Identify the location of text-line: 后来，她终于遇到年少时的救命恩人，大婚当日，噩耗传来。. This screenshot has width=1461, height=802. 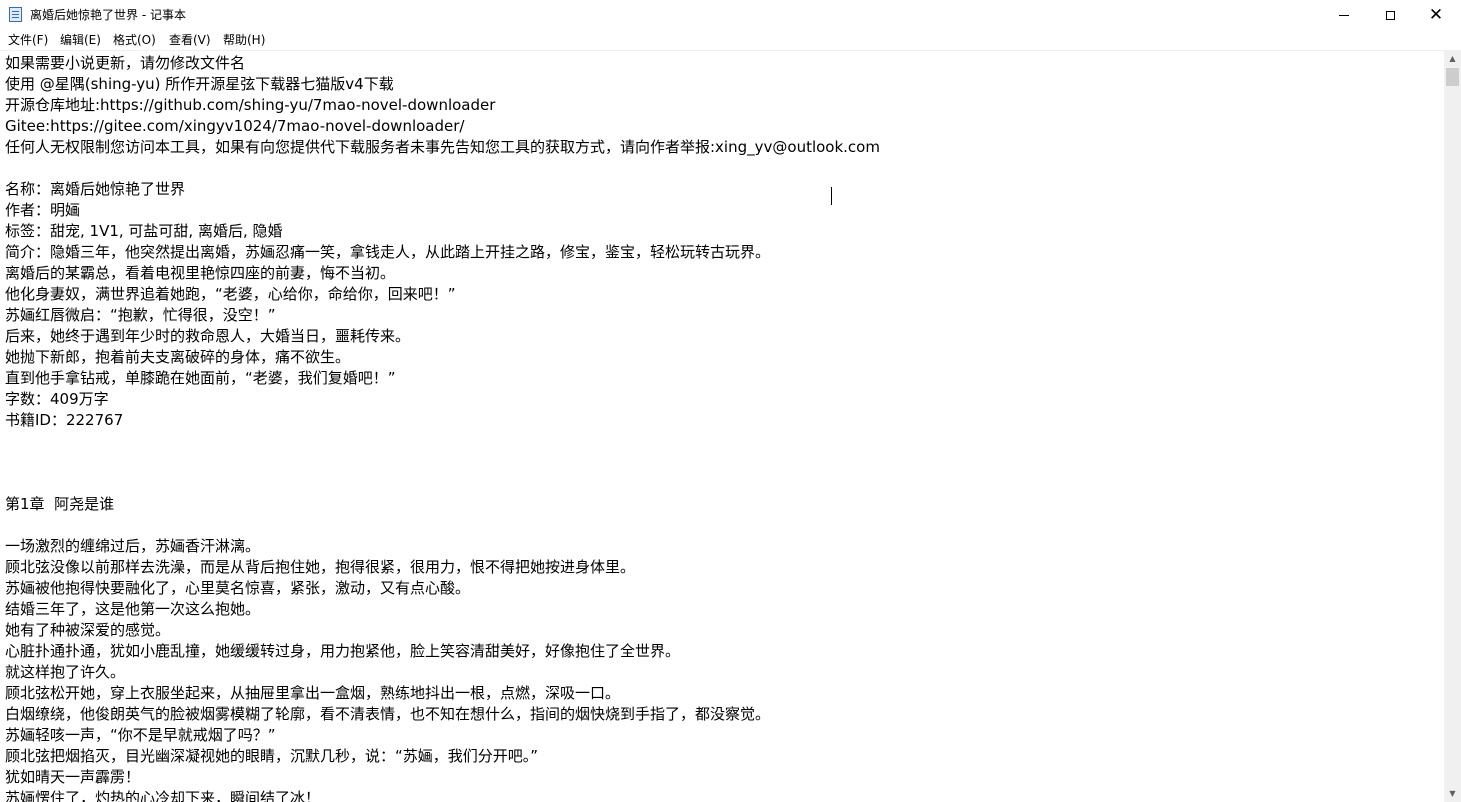
(208, 336).